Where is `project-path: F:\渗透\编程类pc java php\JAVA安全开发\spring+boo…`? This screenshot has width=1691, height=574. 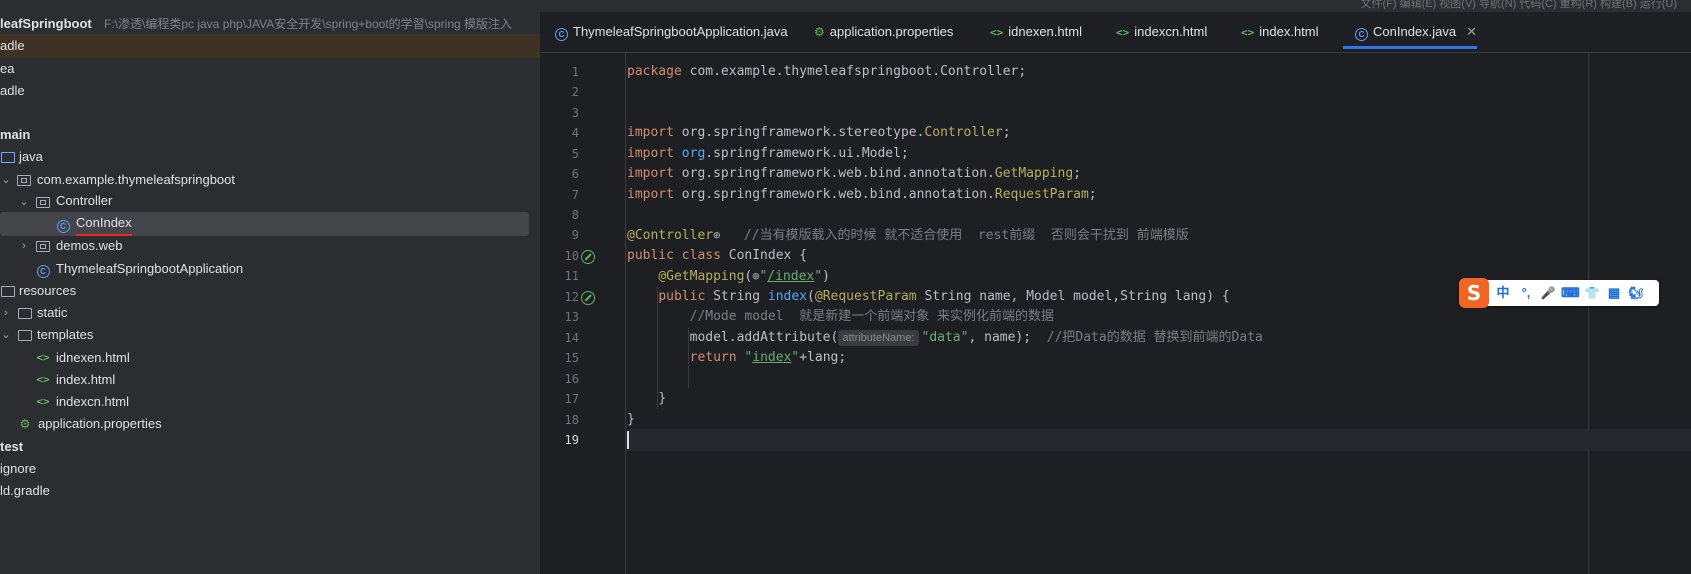 project-path: F:\渗透\编程类pc java php\JAVA安全开发\spring+boo… is located at coordinates (308, 24).